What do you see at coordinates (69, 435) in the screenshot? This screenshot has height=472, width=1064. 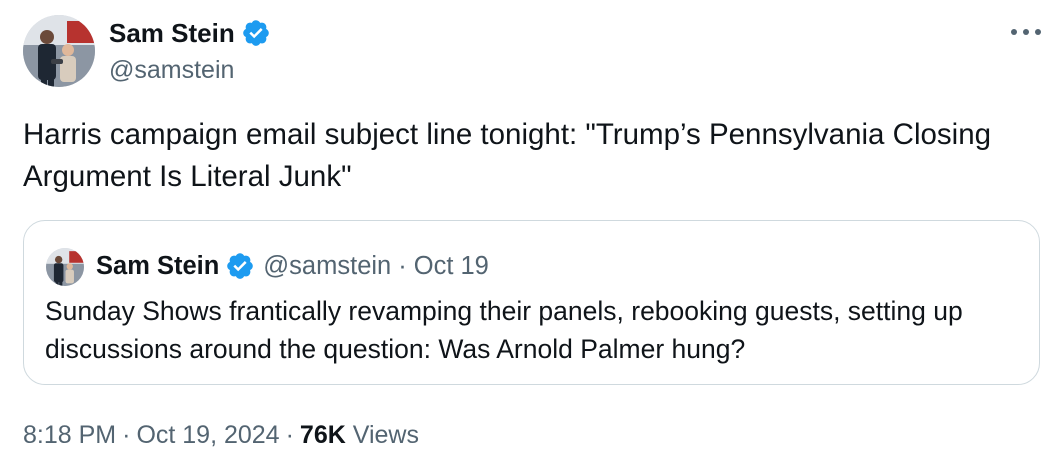 I see `tweet-time: 8:18 PM` at bounding box center [69, 435].